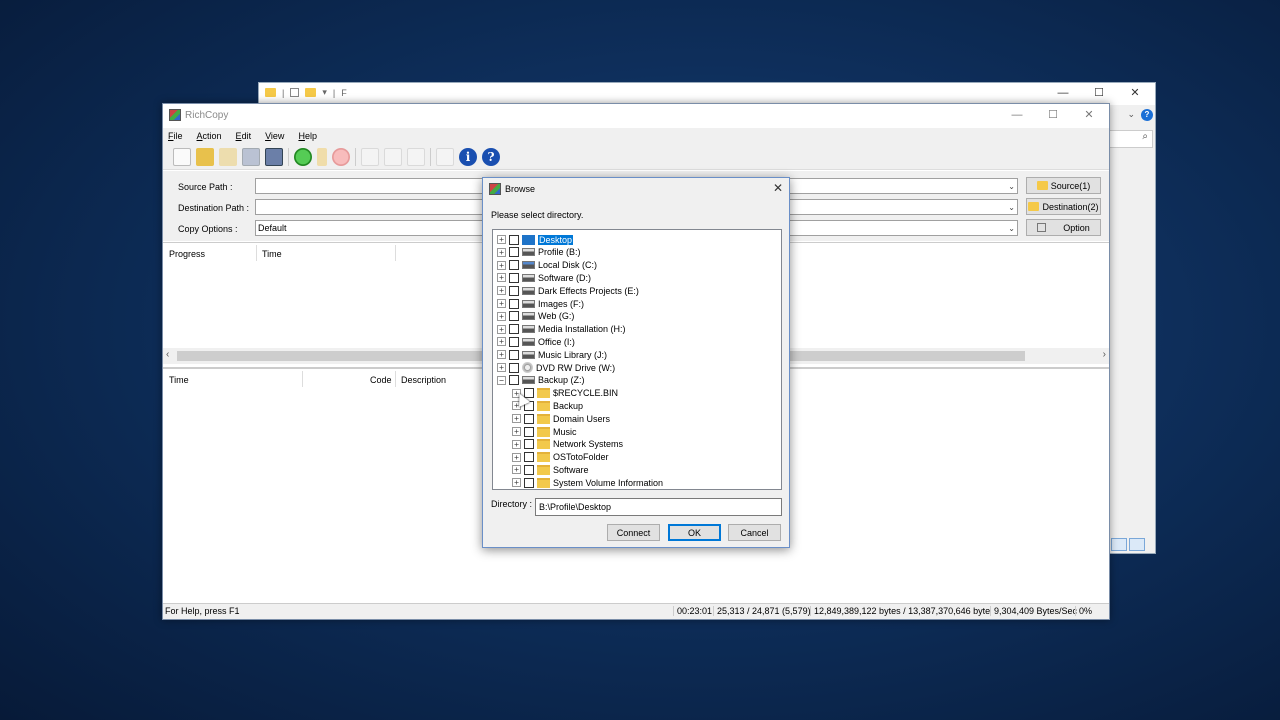 Image resolution: width=1280 pixels, height=720 pixels. I want to click on tree-node-label: Software (D:), so click(564, 278).